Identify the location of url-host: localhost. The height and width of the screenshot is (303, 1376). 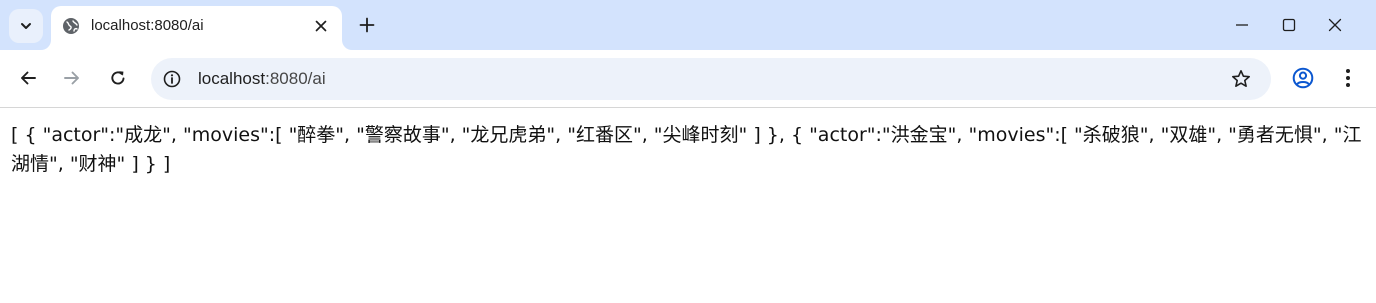
(232, 78).